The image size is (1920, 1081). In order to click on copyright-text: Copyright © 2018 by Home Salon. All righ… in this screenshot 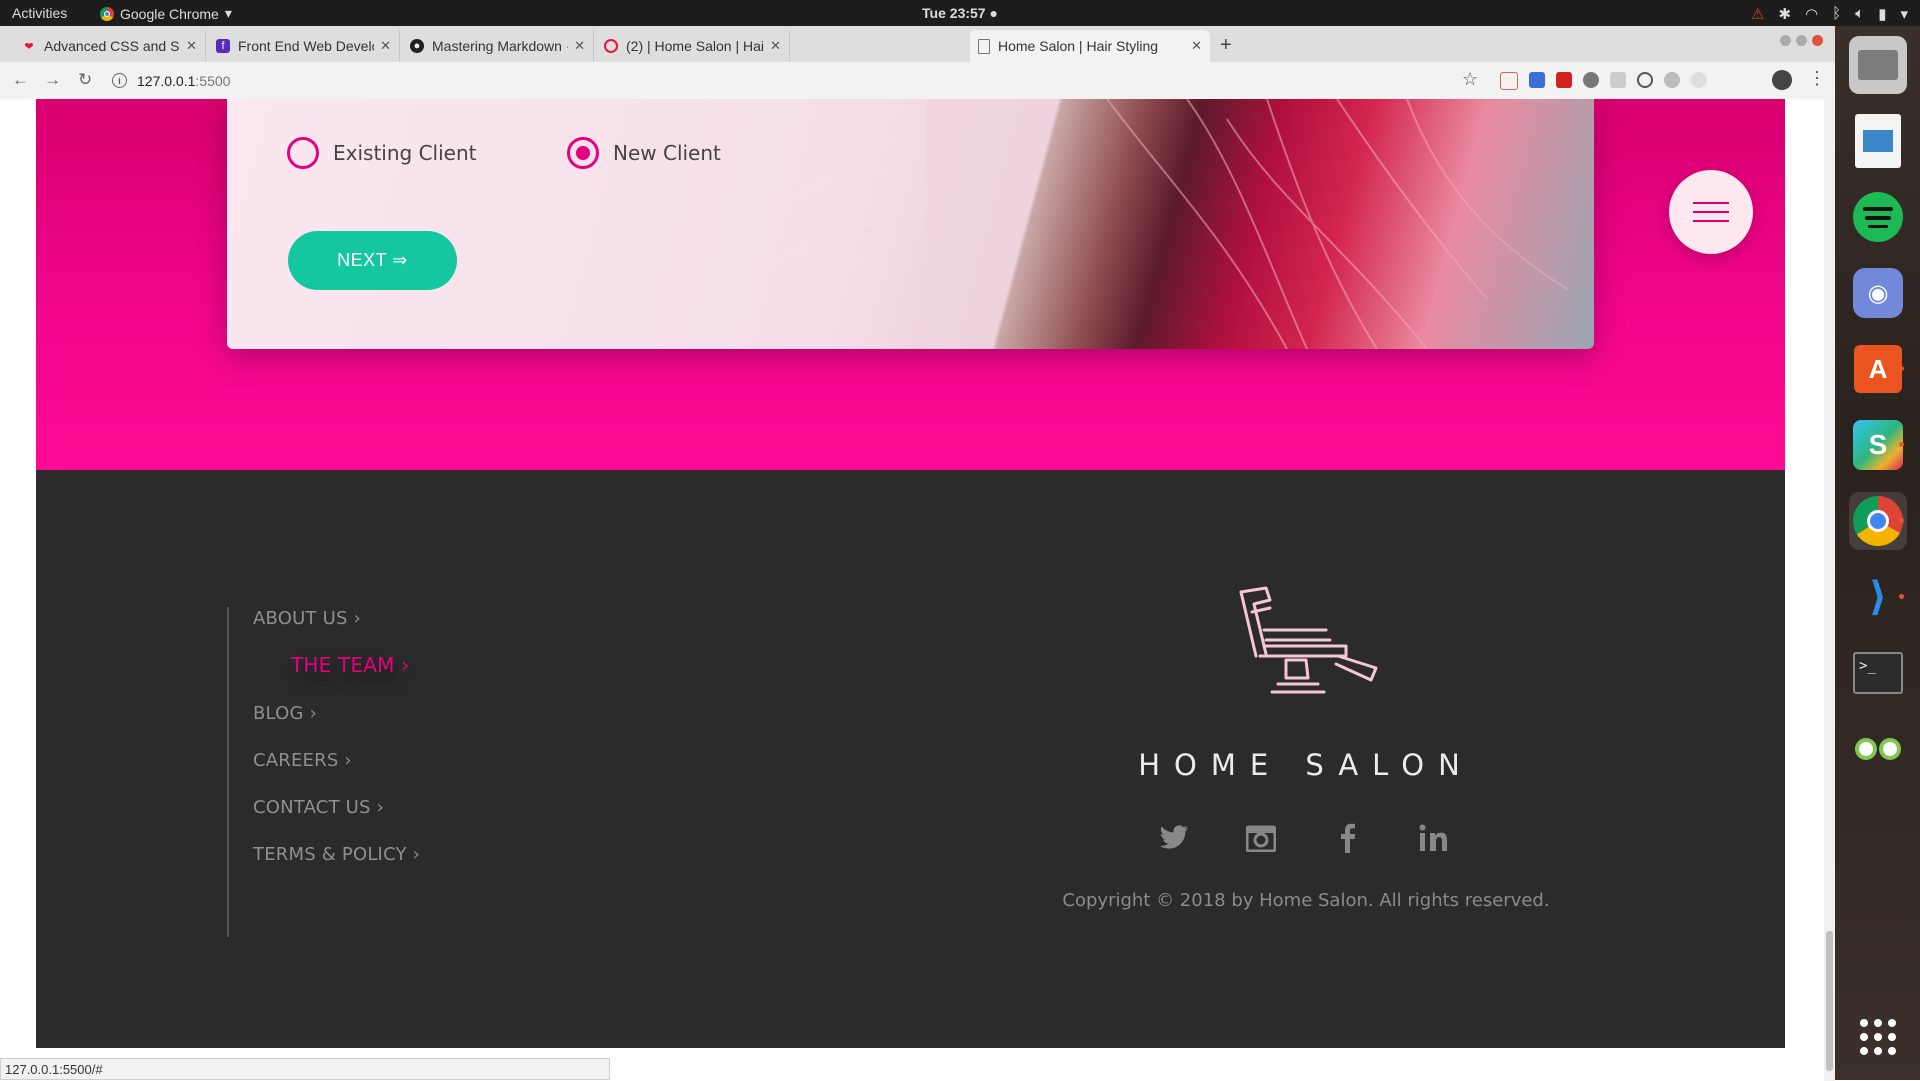, I will do `click(1306, 900)`.